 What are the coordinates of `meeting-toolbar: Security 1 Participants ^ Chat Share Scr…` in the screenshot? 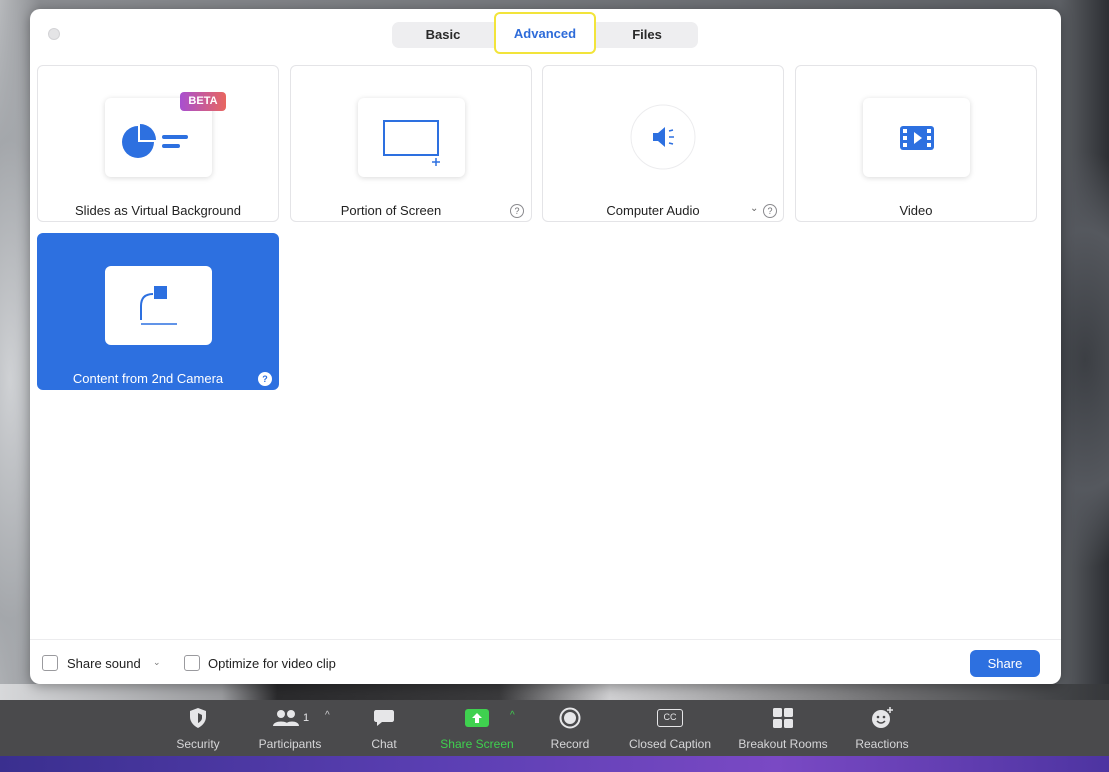 It's located at (554, 728).